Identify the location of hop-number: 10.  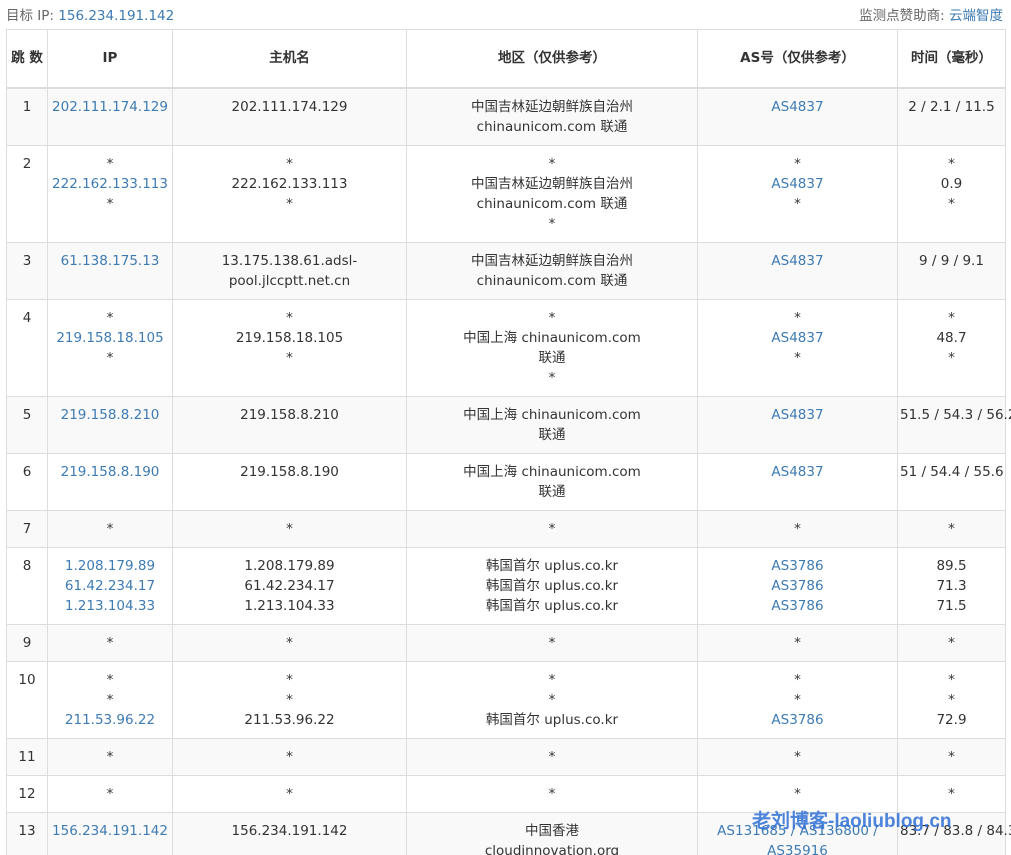
(27, 679).